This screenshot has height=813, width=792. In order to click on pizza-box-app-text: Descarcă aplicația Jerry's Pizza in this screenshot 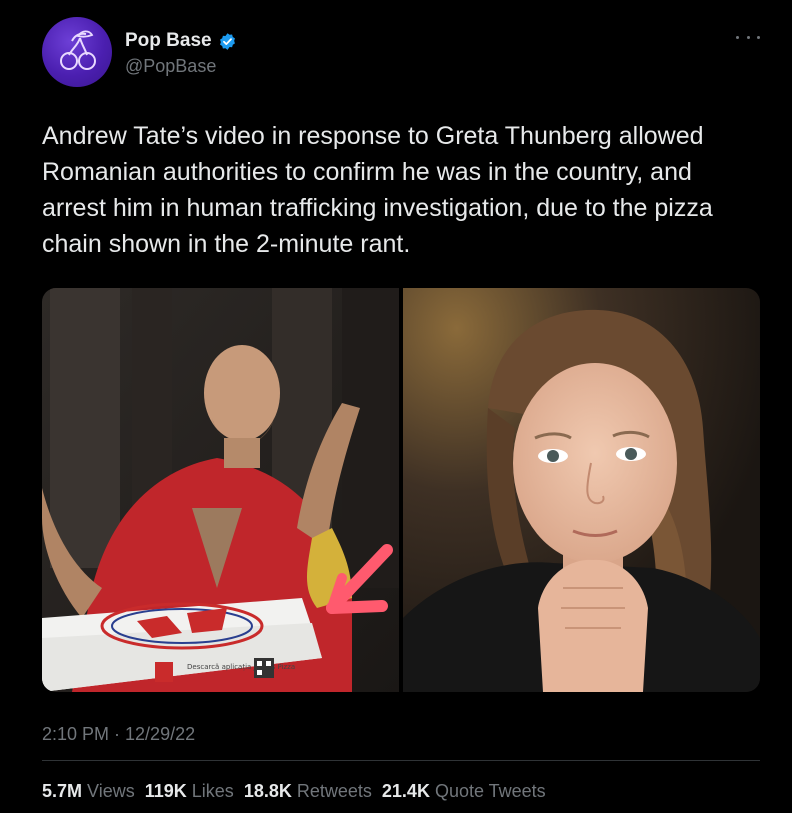, I will do `click(241, 667)`.